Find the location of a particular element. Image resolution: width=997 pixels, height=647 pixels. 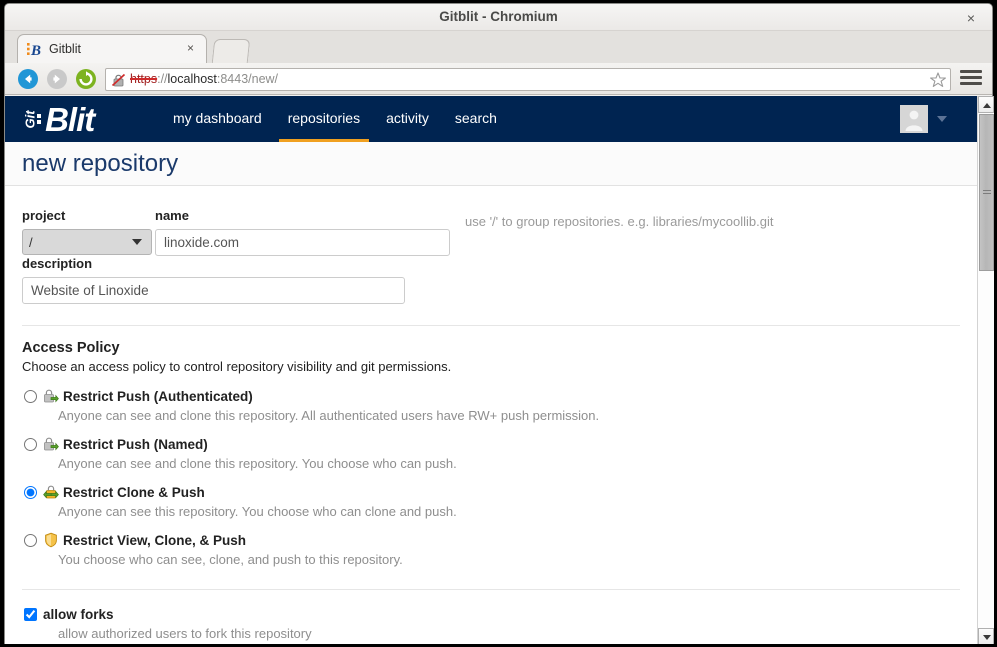

gitblit-favicon-icon: B is located at coordinates (35, 50).